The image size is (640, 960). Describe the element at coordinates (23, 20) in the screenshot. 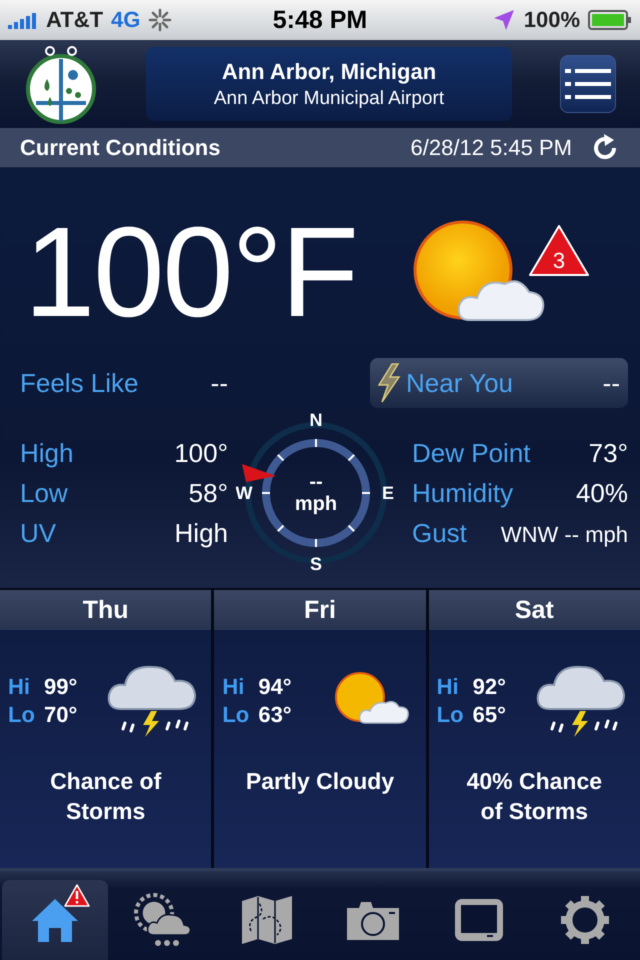

I see `signal-icon` at that location.